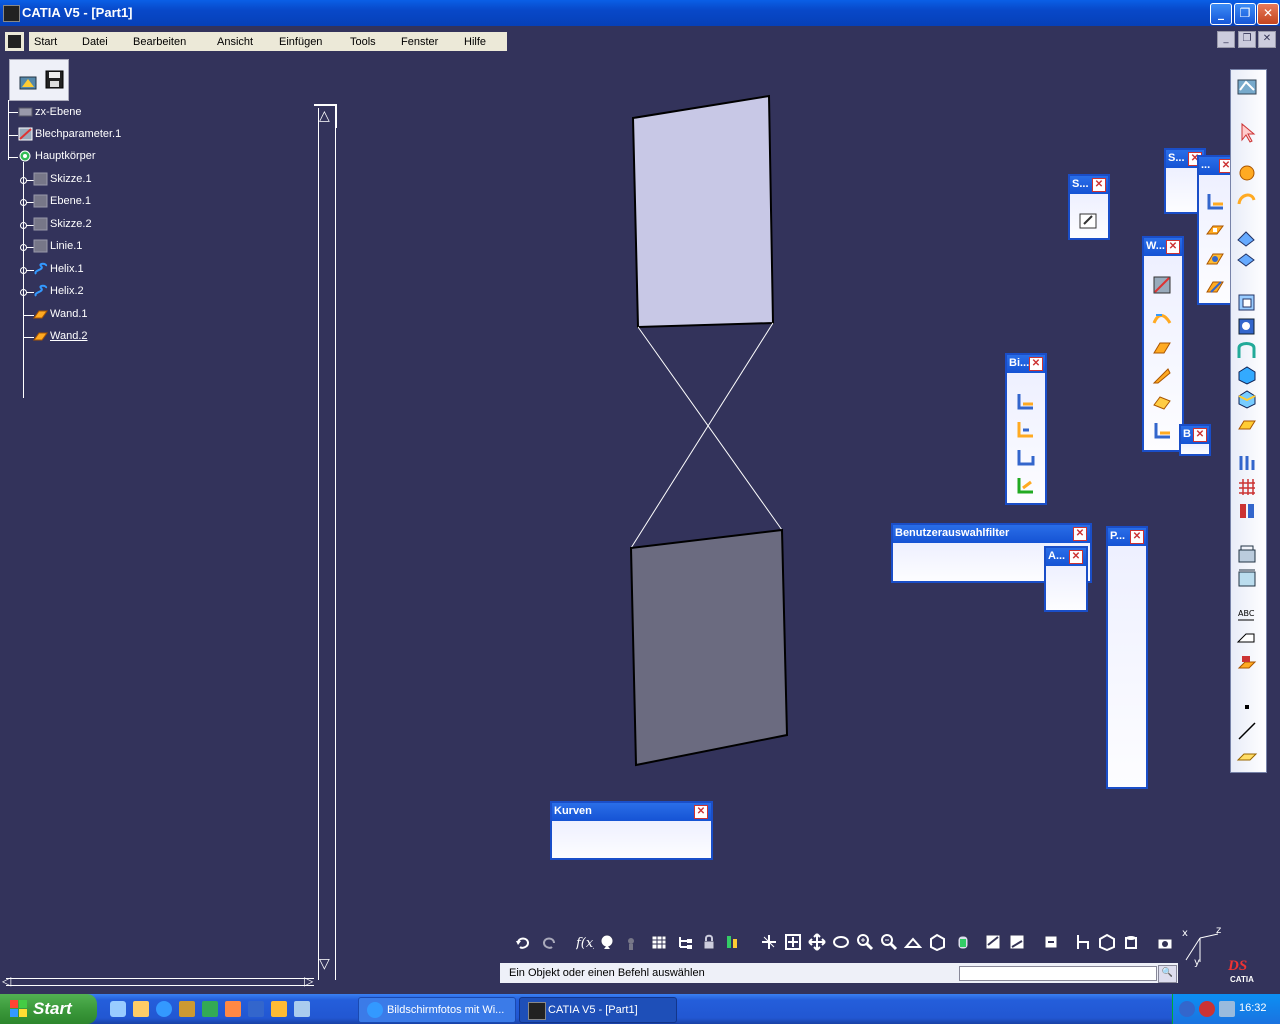  I want to click on measure-icon, so click(1247, 463).